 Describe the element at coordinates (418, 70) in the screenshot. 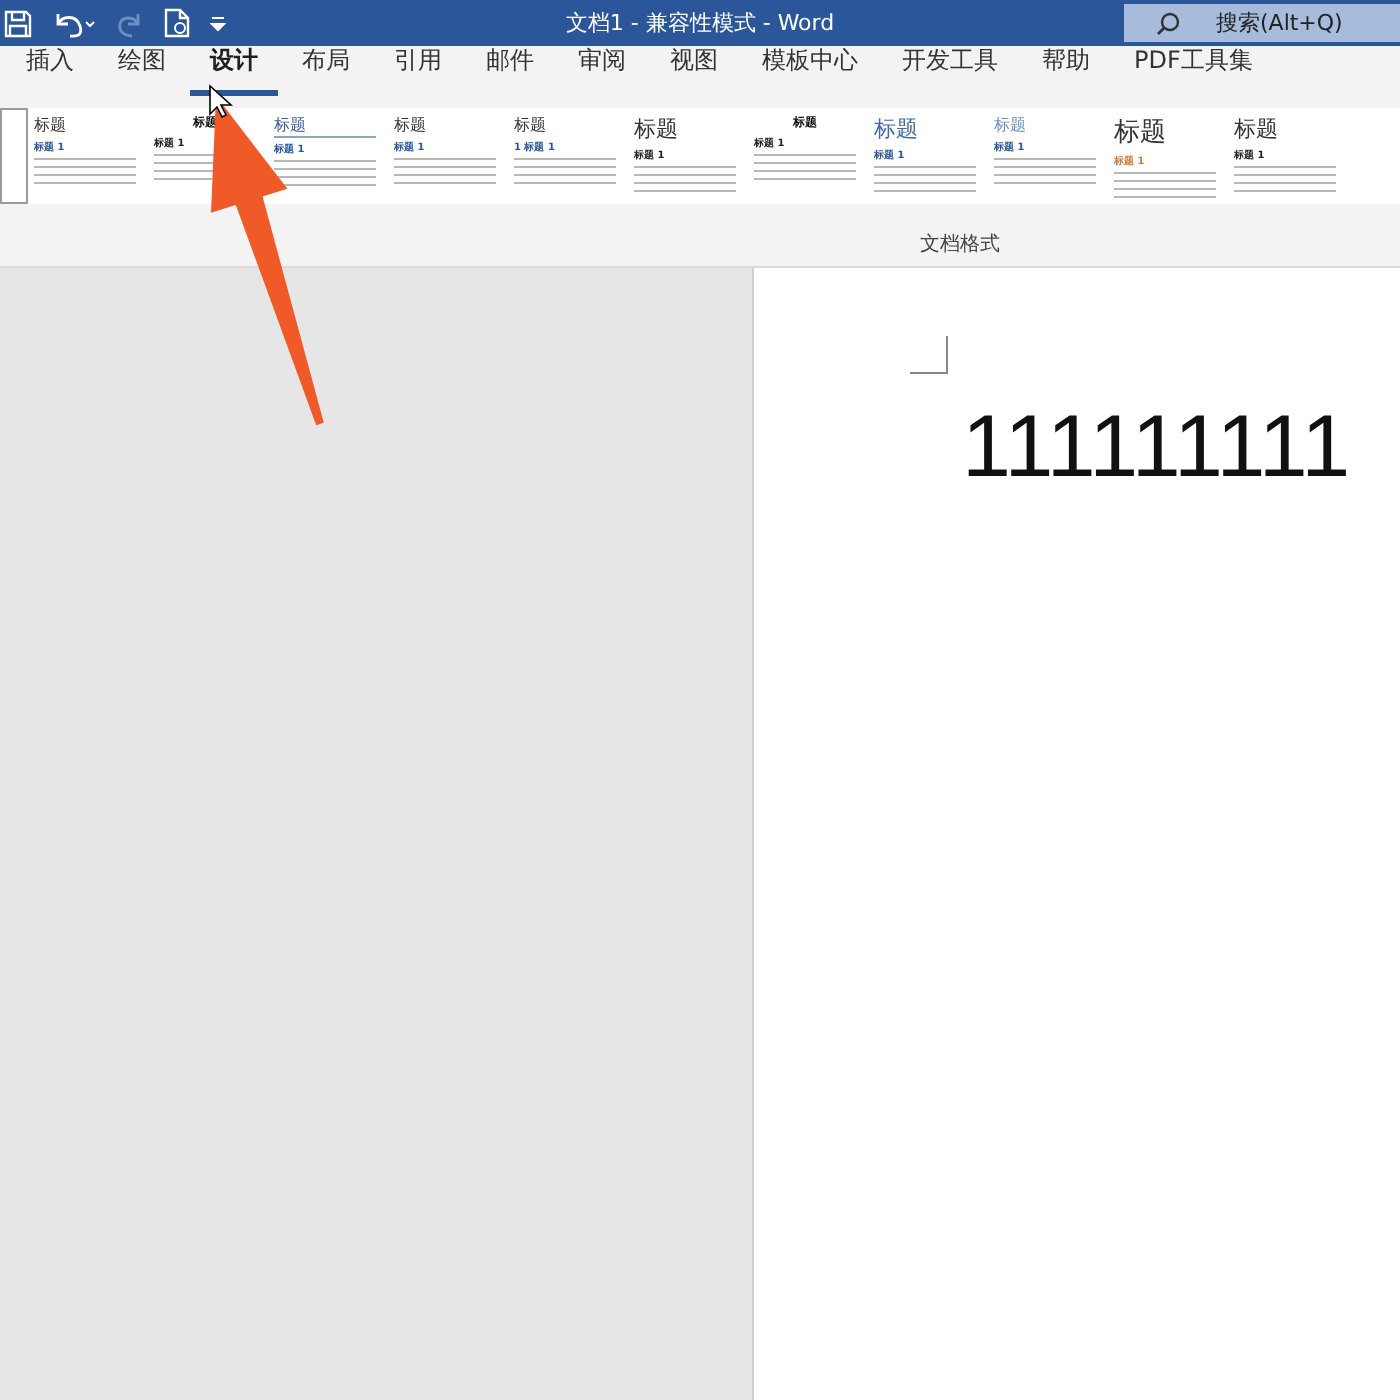

I see `ribbon-tab: 引用` at that location.